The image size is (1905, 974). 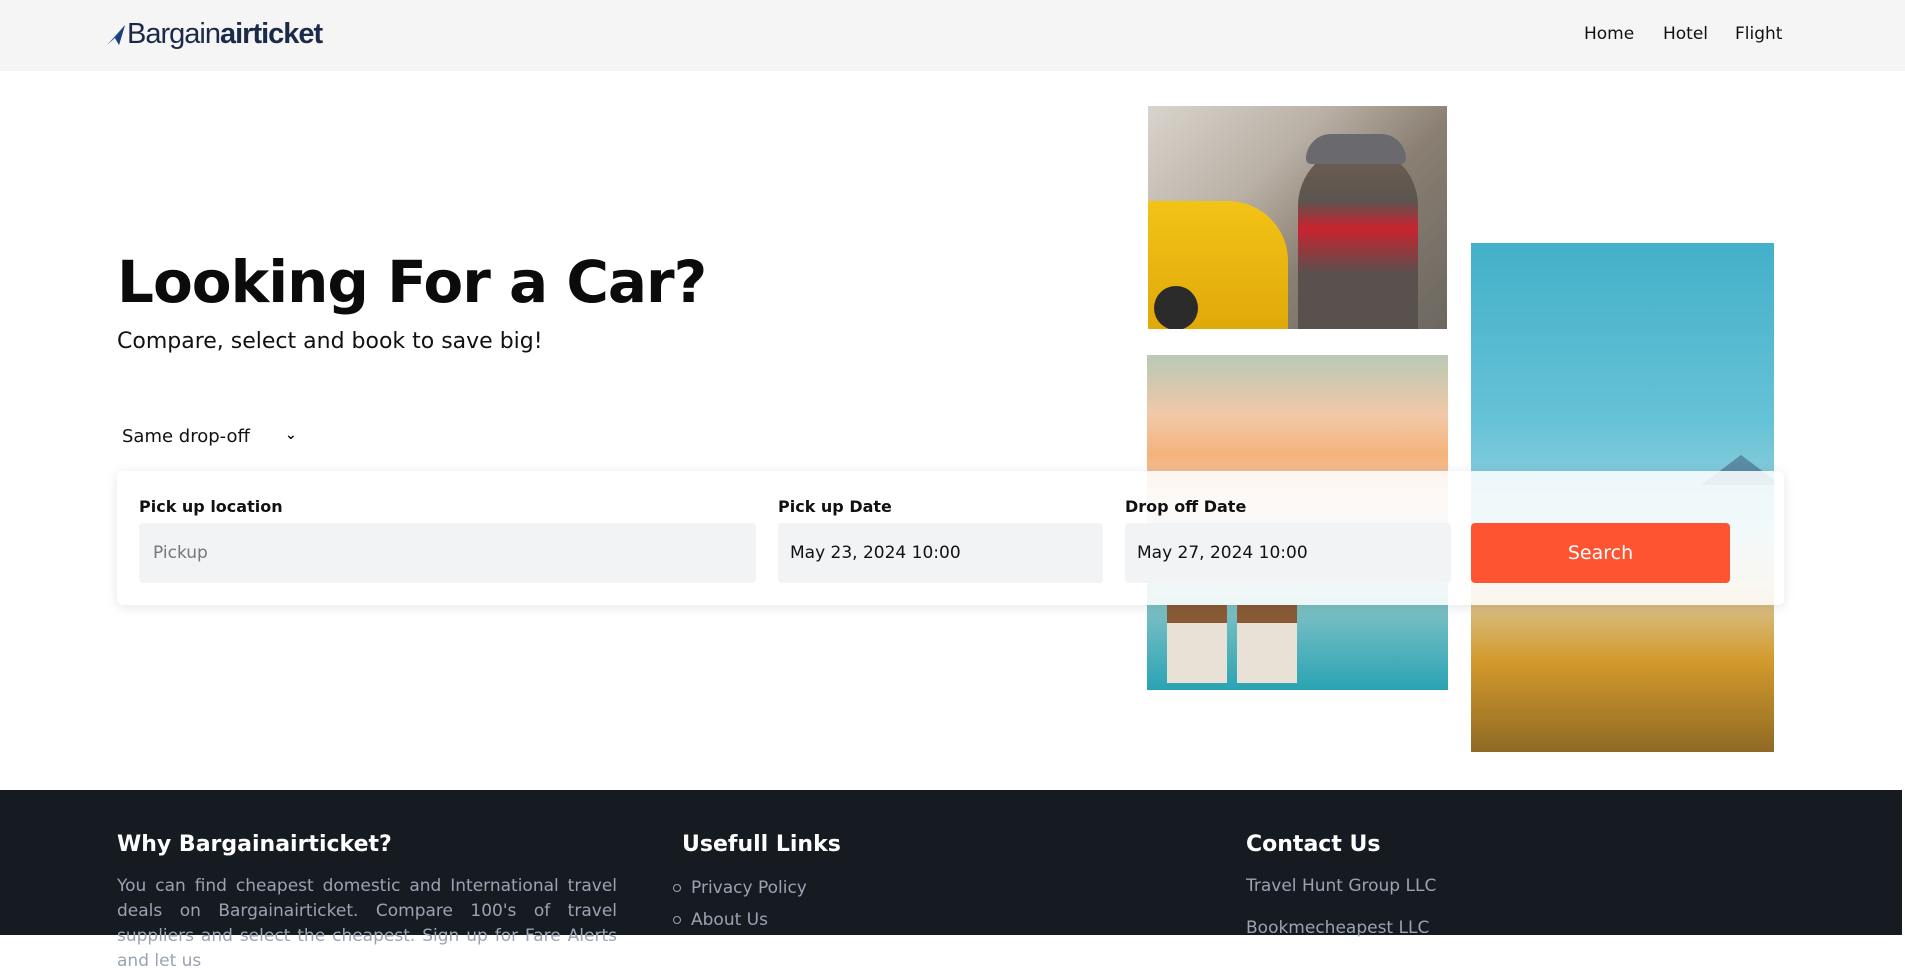 I want to click on dropoff-type-select: Same drop-off ⌄, so click(x=209, y=436).